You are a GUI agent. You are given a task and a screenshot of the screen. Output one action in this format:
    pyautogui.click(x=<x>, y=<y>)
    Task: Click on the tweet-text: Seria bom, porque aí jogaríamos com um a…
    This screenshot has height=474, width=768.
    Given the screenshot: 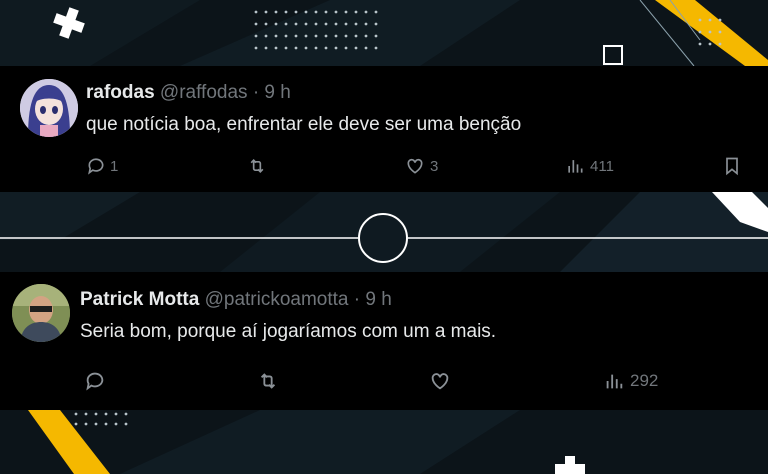 What is the action you would take?
    pyautogui.click(x=288, y=331)
    